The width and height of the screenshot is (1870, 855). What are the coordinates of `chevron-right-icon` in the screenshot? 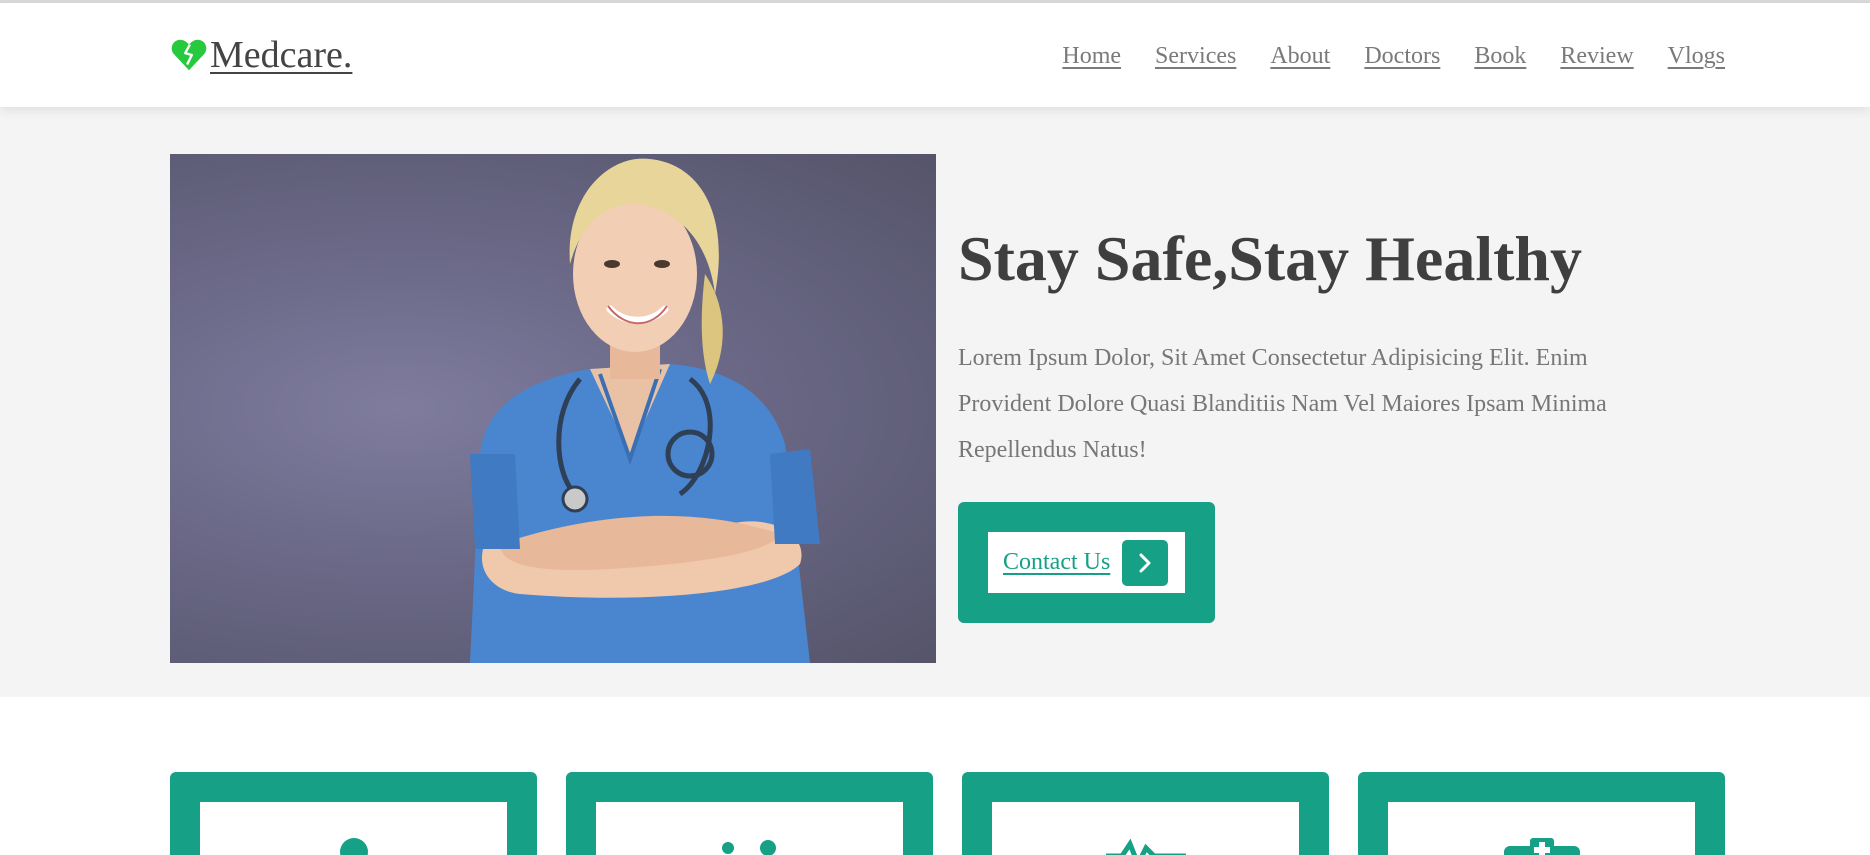 It's located at (1145, 562).